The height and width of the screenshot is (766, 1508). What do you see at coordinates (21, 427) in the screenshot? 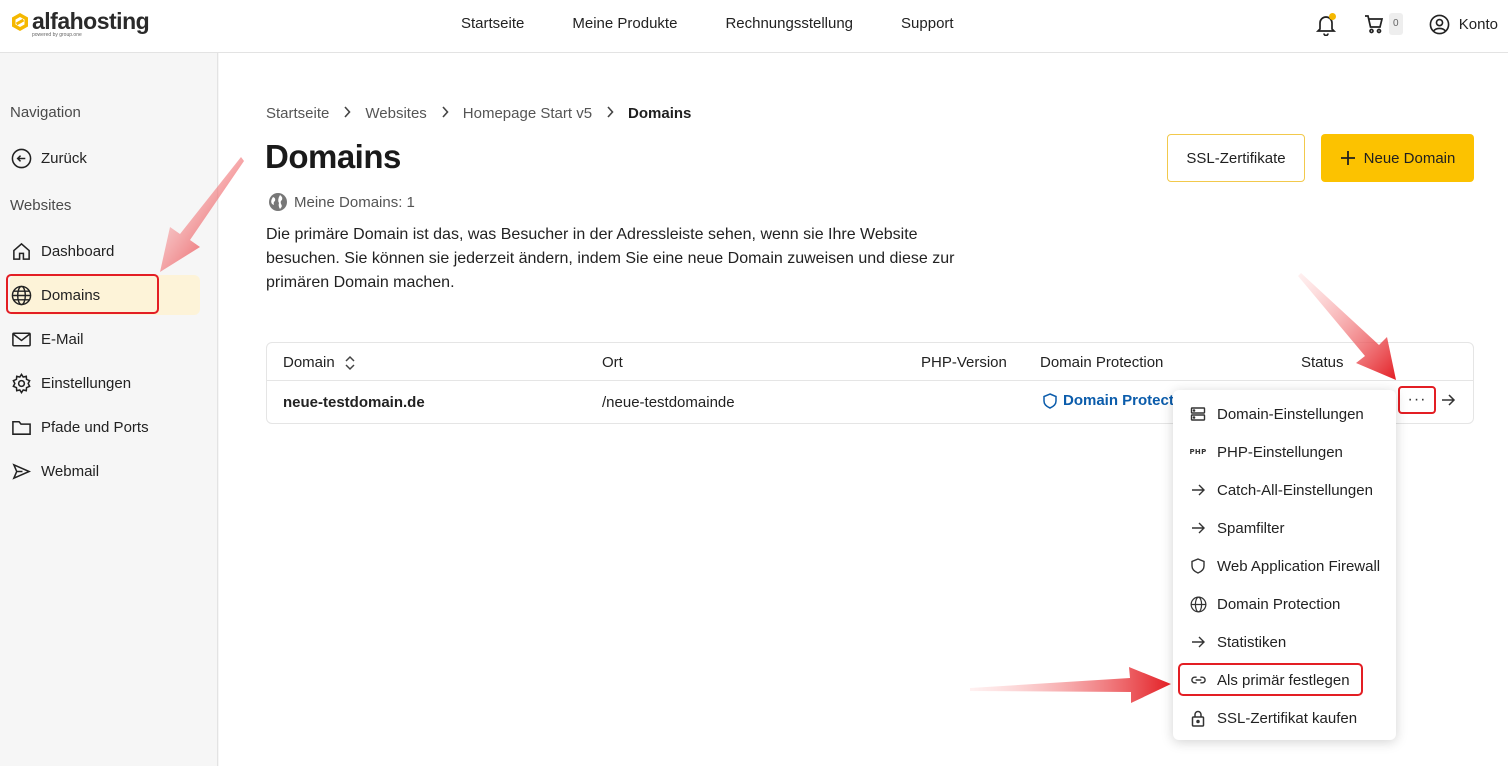
I see `folder-icon` at bounding box center [21, 427].